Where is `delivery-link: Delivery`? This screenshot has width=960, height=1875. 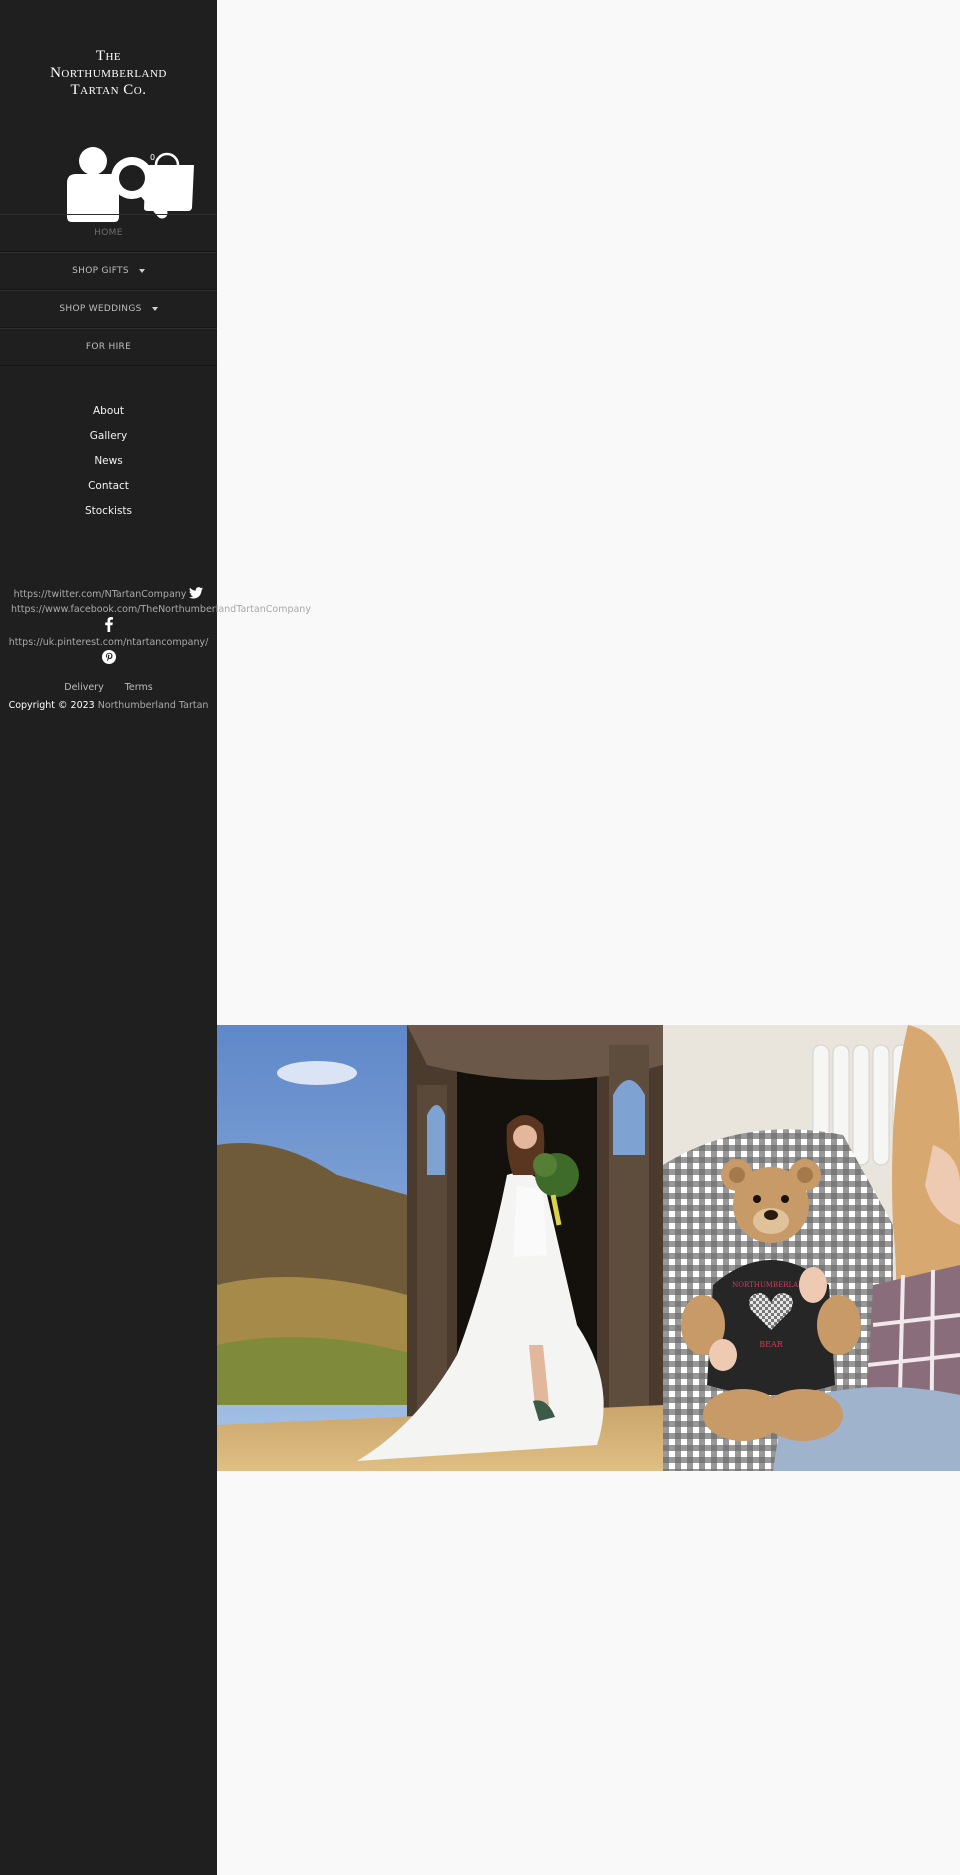
delivery-link: Delivery is located at coordinates (83, 687).